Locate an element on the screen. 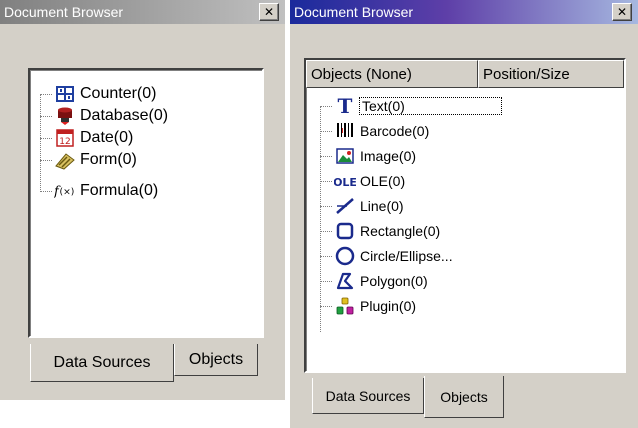 The width and height of the screenshot is (638, 428). image-icon is located at coordinates (345, 156).